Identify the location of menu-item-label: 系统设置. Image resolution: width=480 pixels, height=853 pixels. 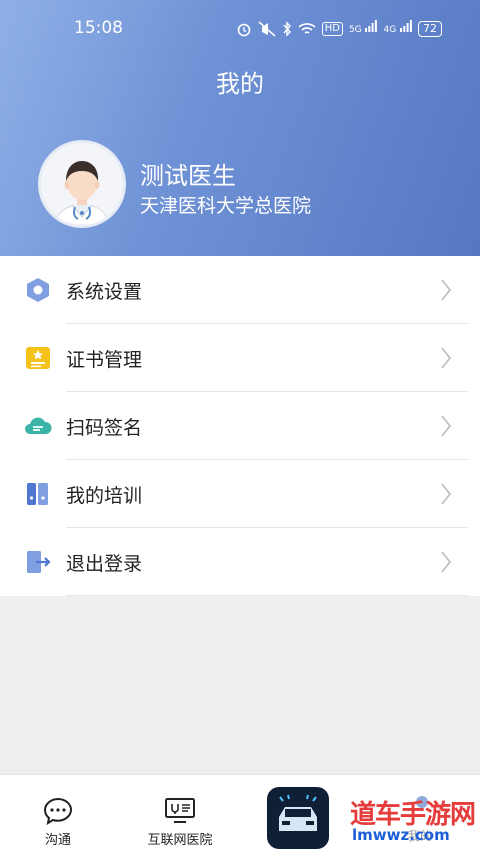
(104, 292).